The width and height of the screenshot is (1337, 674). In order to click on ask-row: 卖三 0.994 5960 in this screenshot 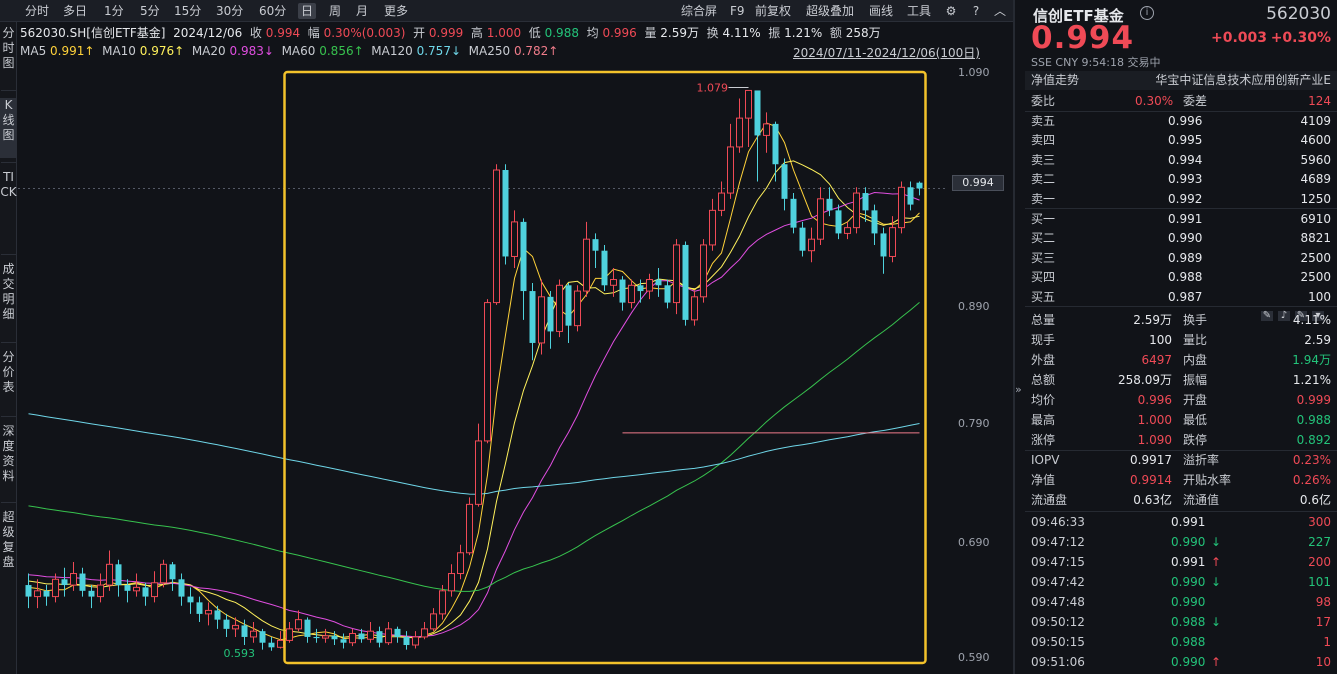, I will do `click(1181, 160)`.